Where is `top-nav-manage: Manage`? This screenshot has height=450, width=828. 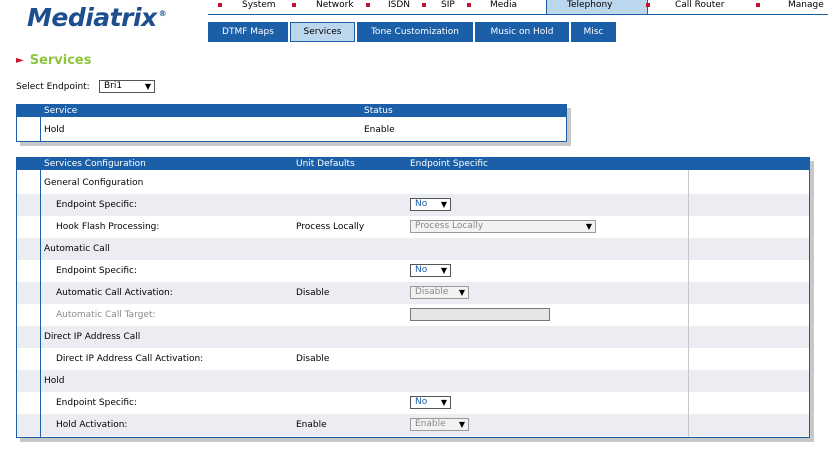 top-nav-manage: Manage is located at coordinates (806, 7).